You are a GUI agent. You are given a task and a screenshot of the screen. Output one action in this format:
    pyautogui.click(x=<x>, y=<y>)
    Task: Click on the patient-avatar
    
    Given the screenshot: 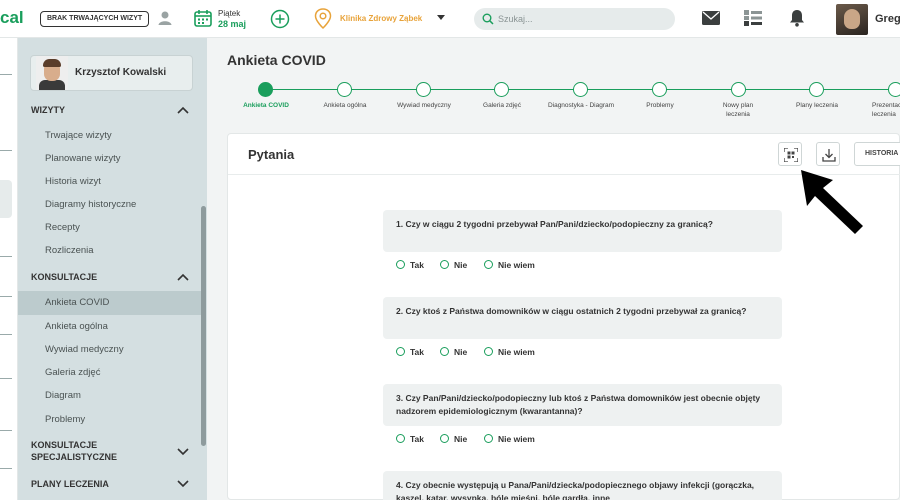 What is the action you would take?
    pyautogui.click(x=52, y=73)
    